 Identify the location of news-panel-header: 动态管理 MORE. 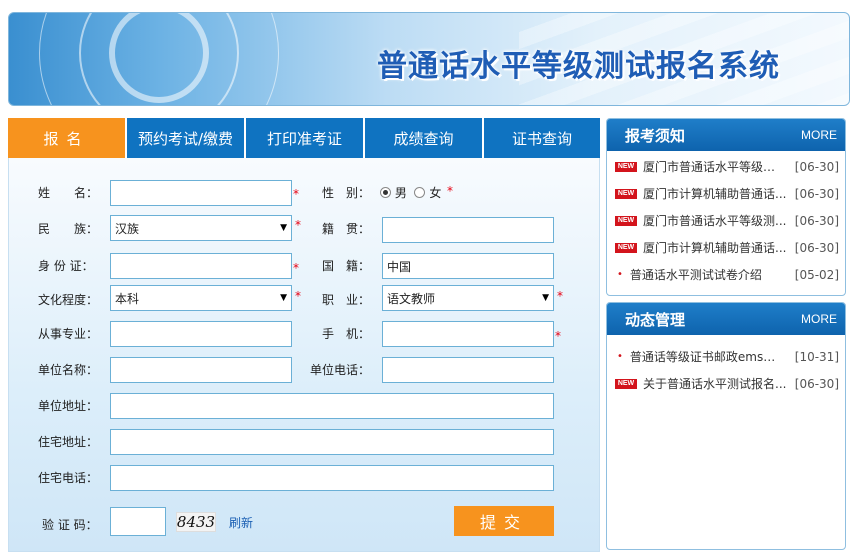
(726, 319).